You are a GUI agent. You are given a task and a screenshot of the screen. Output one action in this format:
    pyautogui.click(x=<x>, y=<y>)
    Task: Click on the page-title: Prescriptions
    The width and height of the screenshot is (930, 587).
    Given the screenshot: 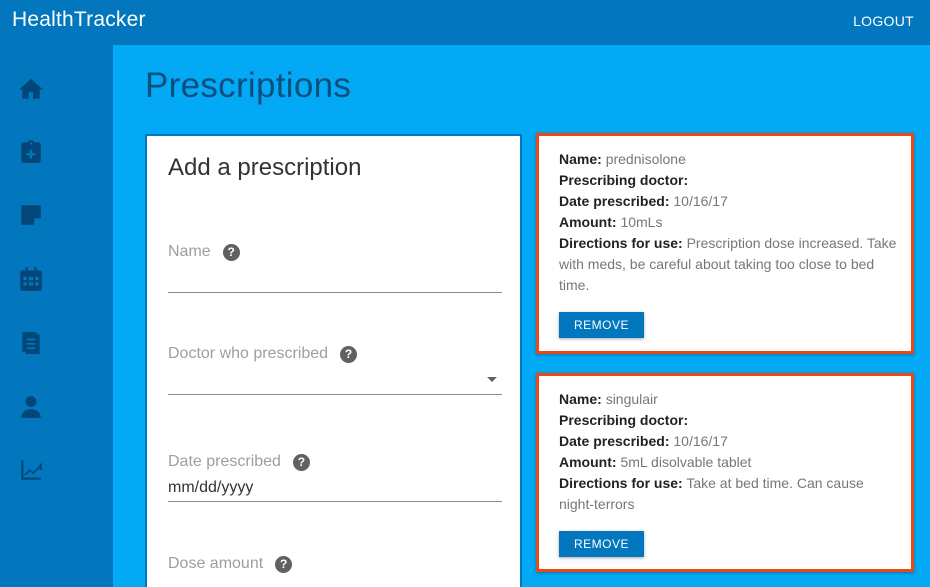 What is the action you would take?
    pyautogui.click(x=248, y=85)
    